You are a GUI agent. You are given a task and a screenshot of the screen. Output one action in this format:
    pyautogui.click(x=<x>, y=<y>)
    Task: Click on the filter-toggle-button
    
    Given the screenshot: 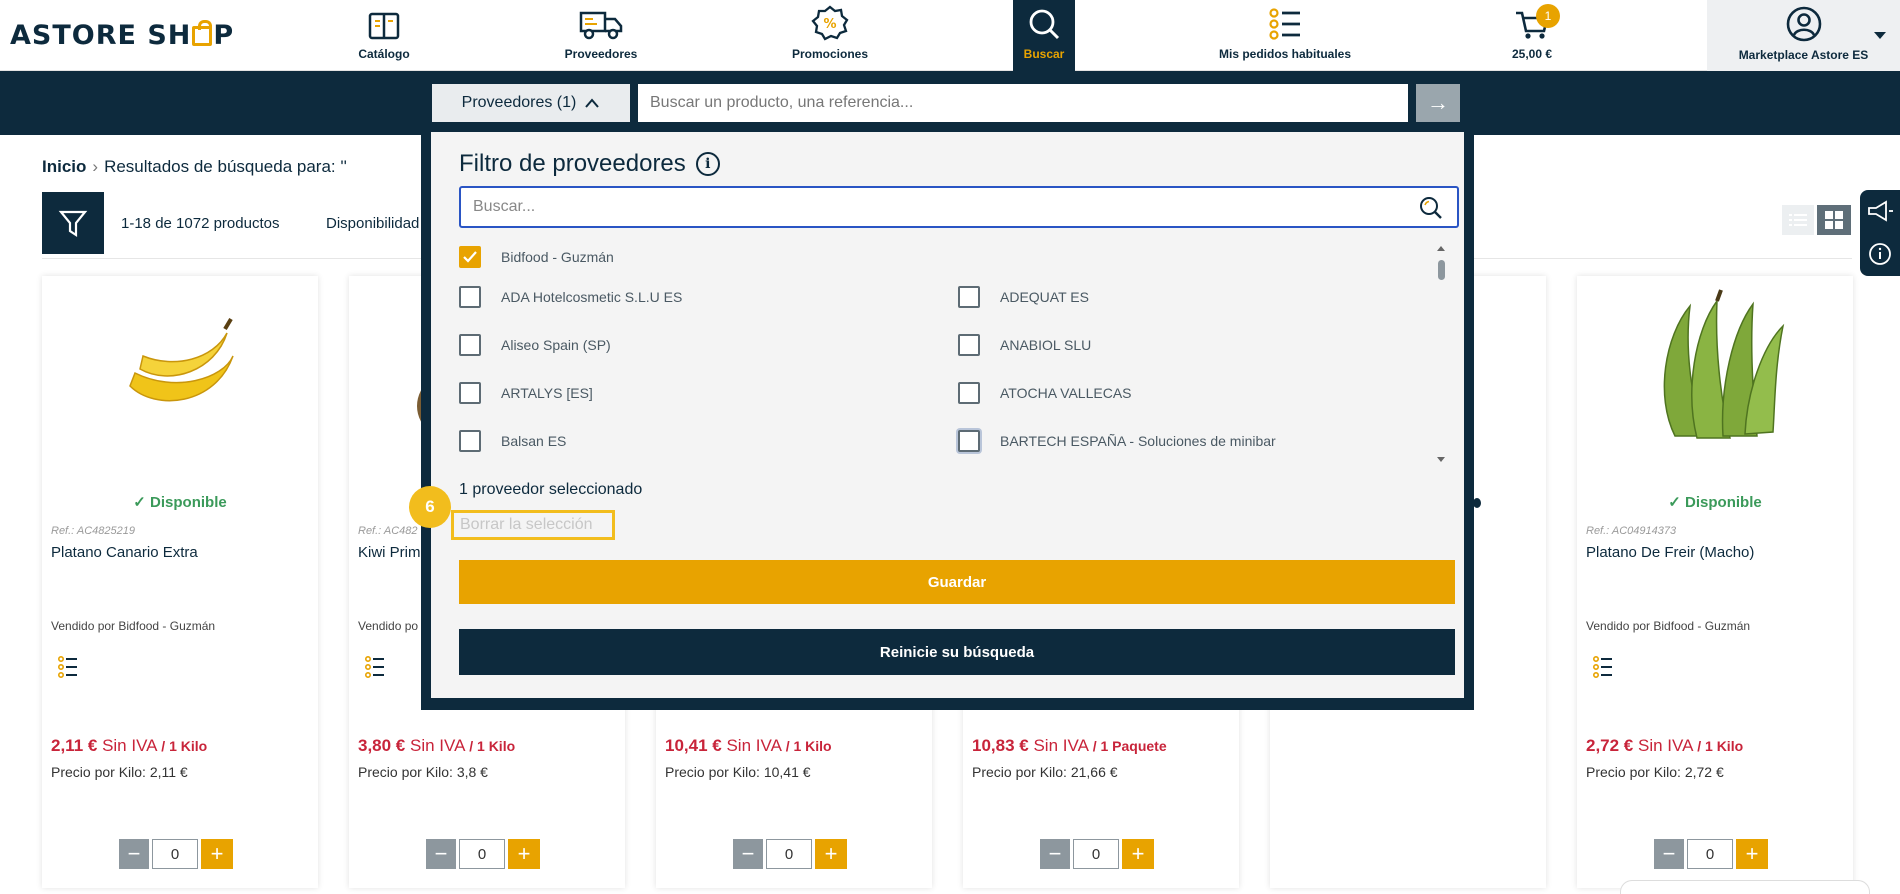 What is the action you would take?
    pyautogui.click(x=73, y=223)
    